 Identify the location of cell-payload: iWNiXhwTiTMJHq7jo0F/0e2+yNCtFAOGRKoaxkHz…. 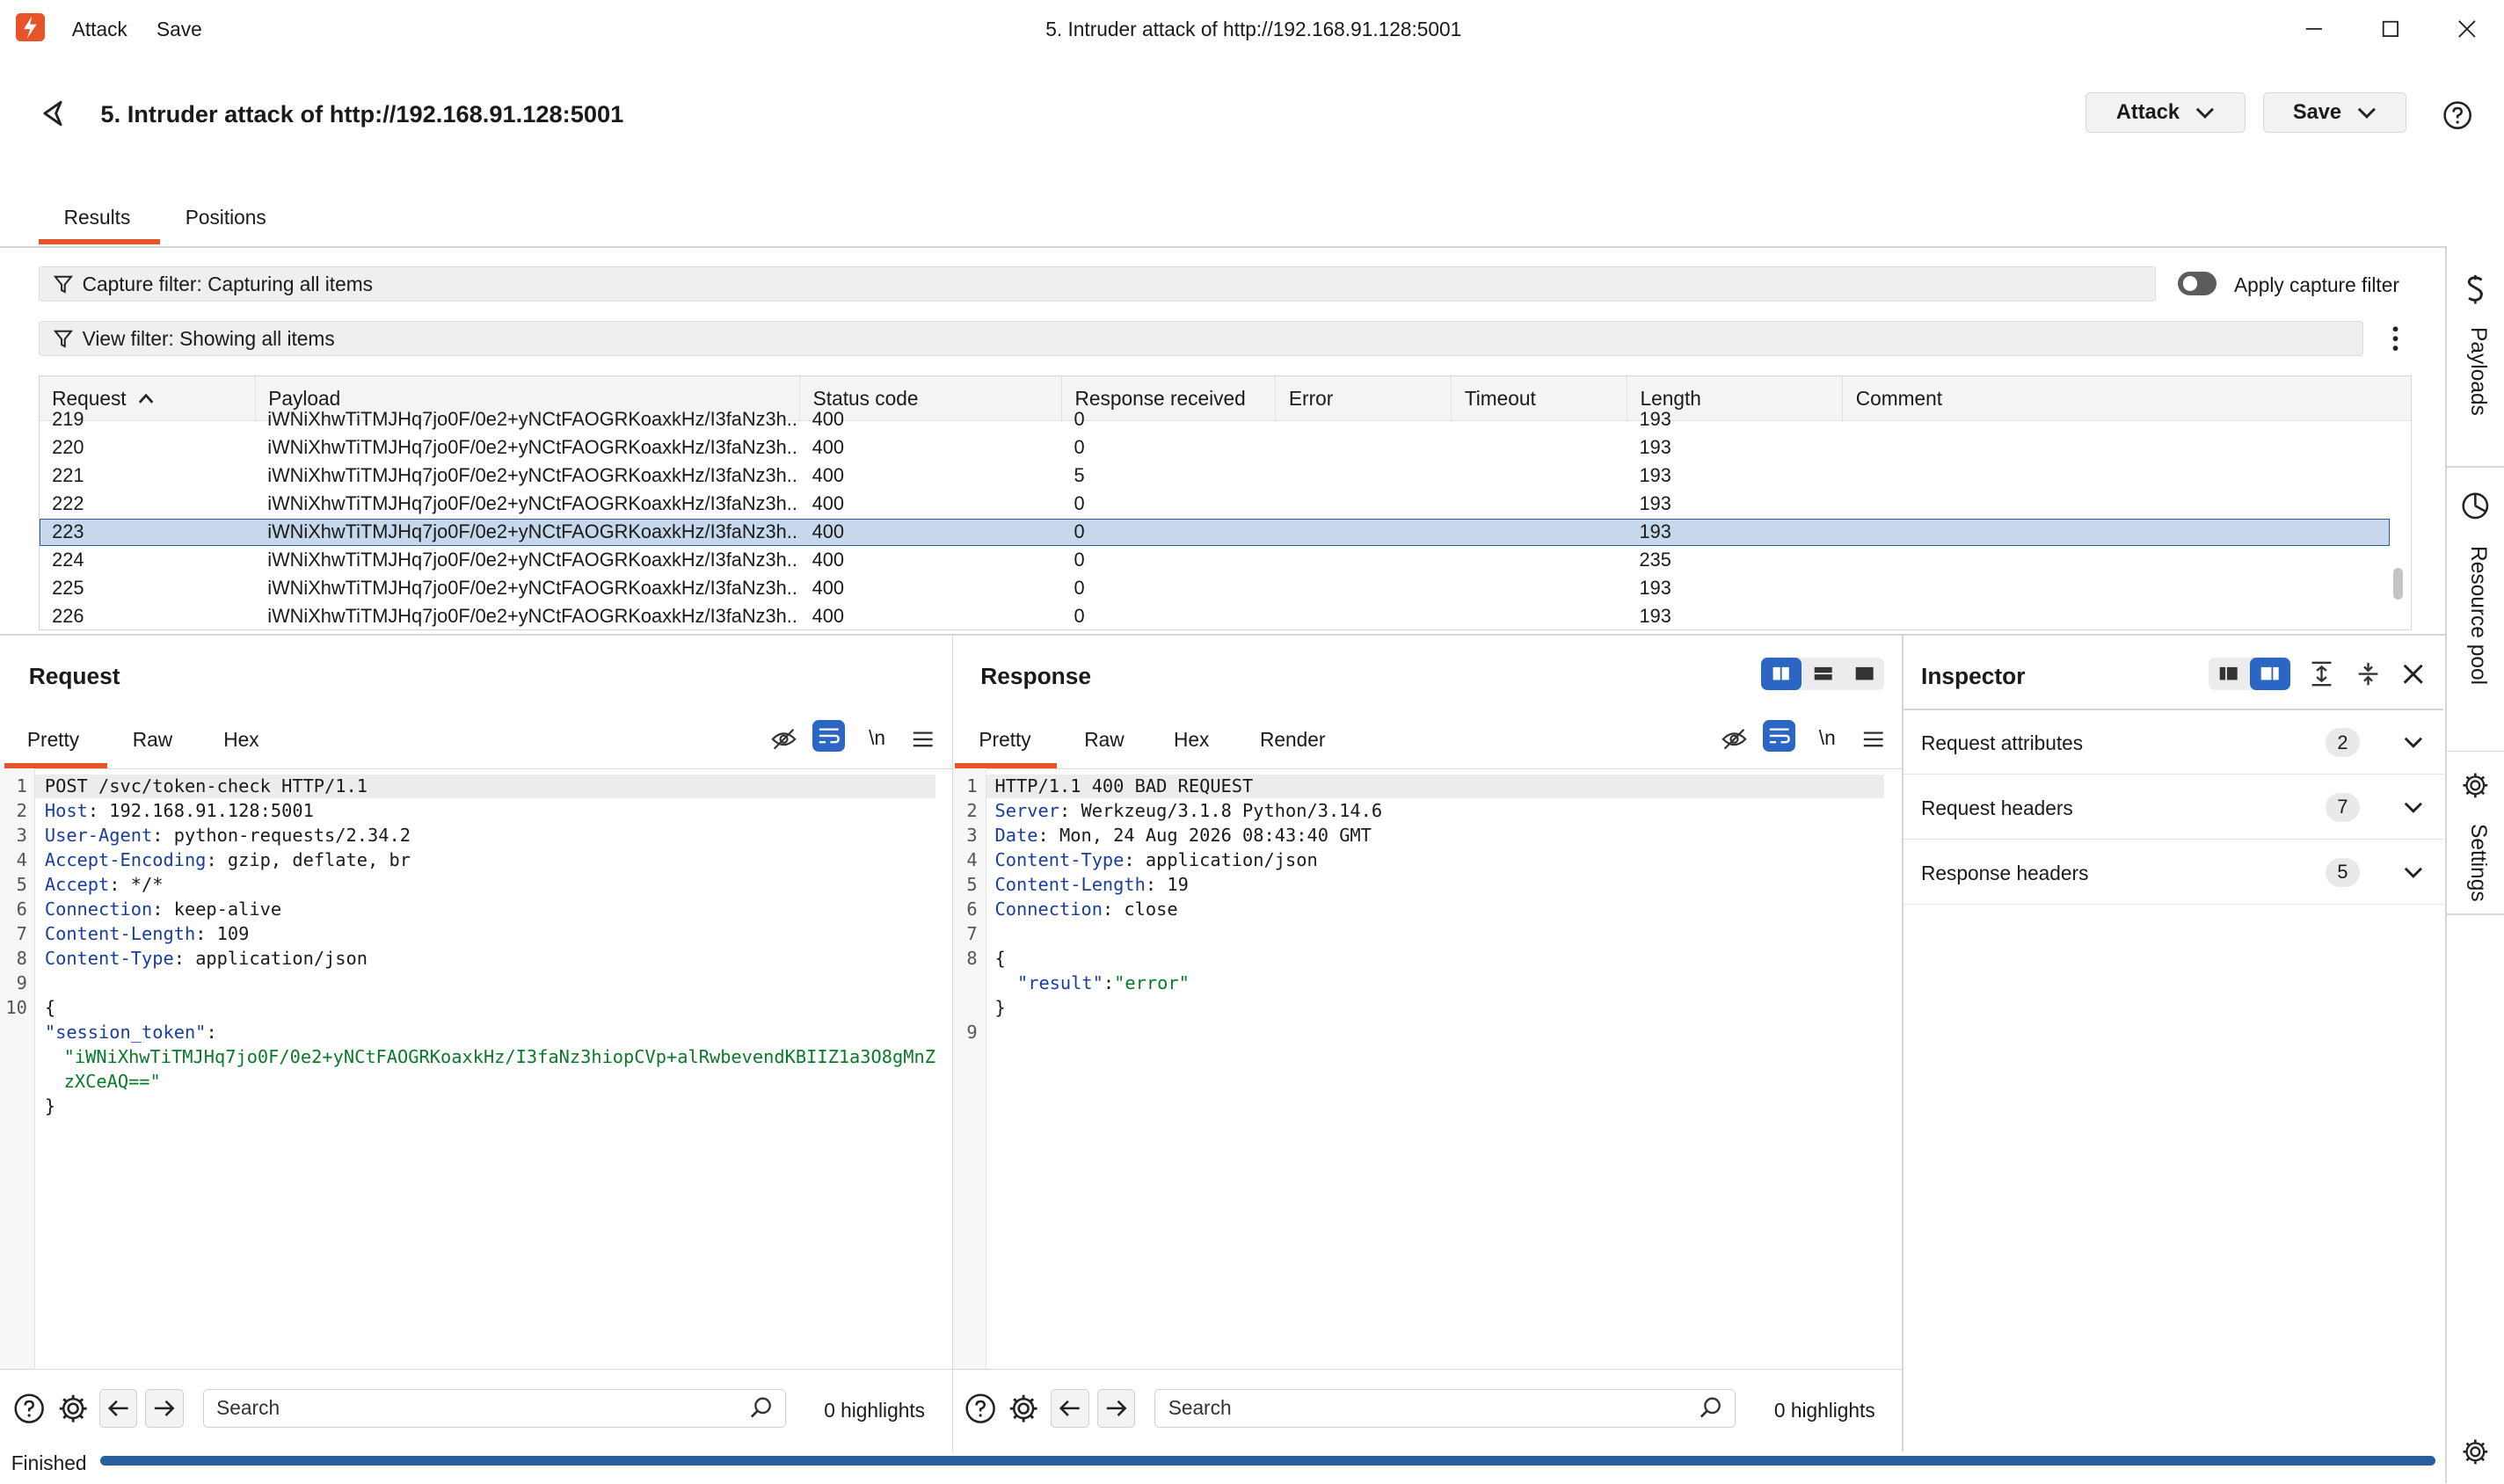
(533, 589).